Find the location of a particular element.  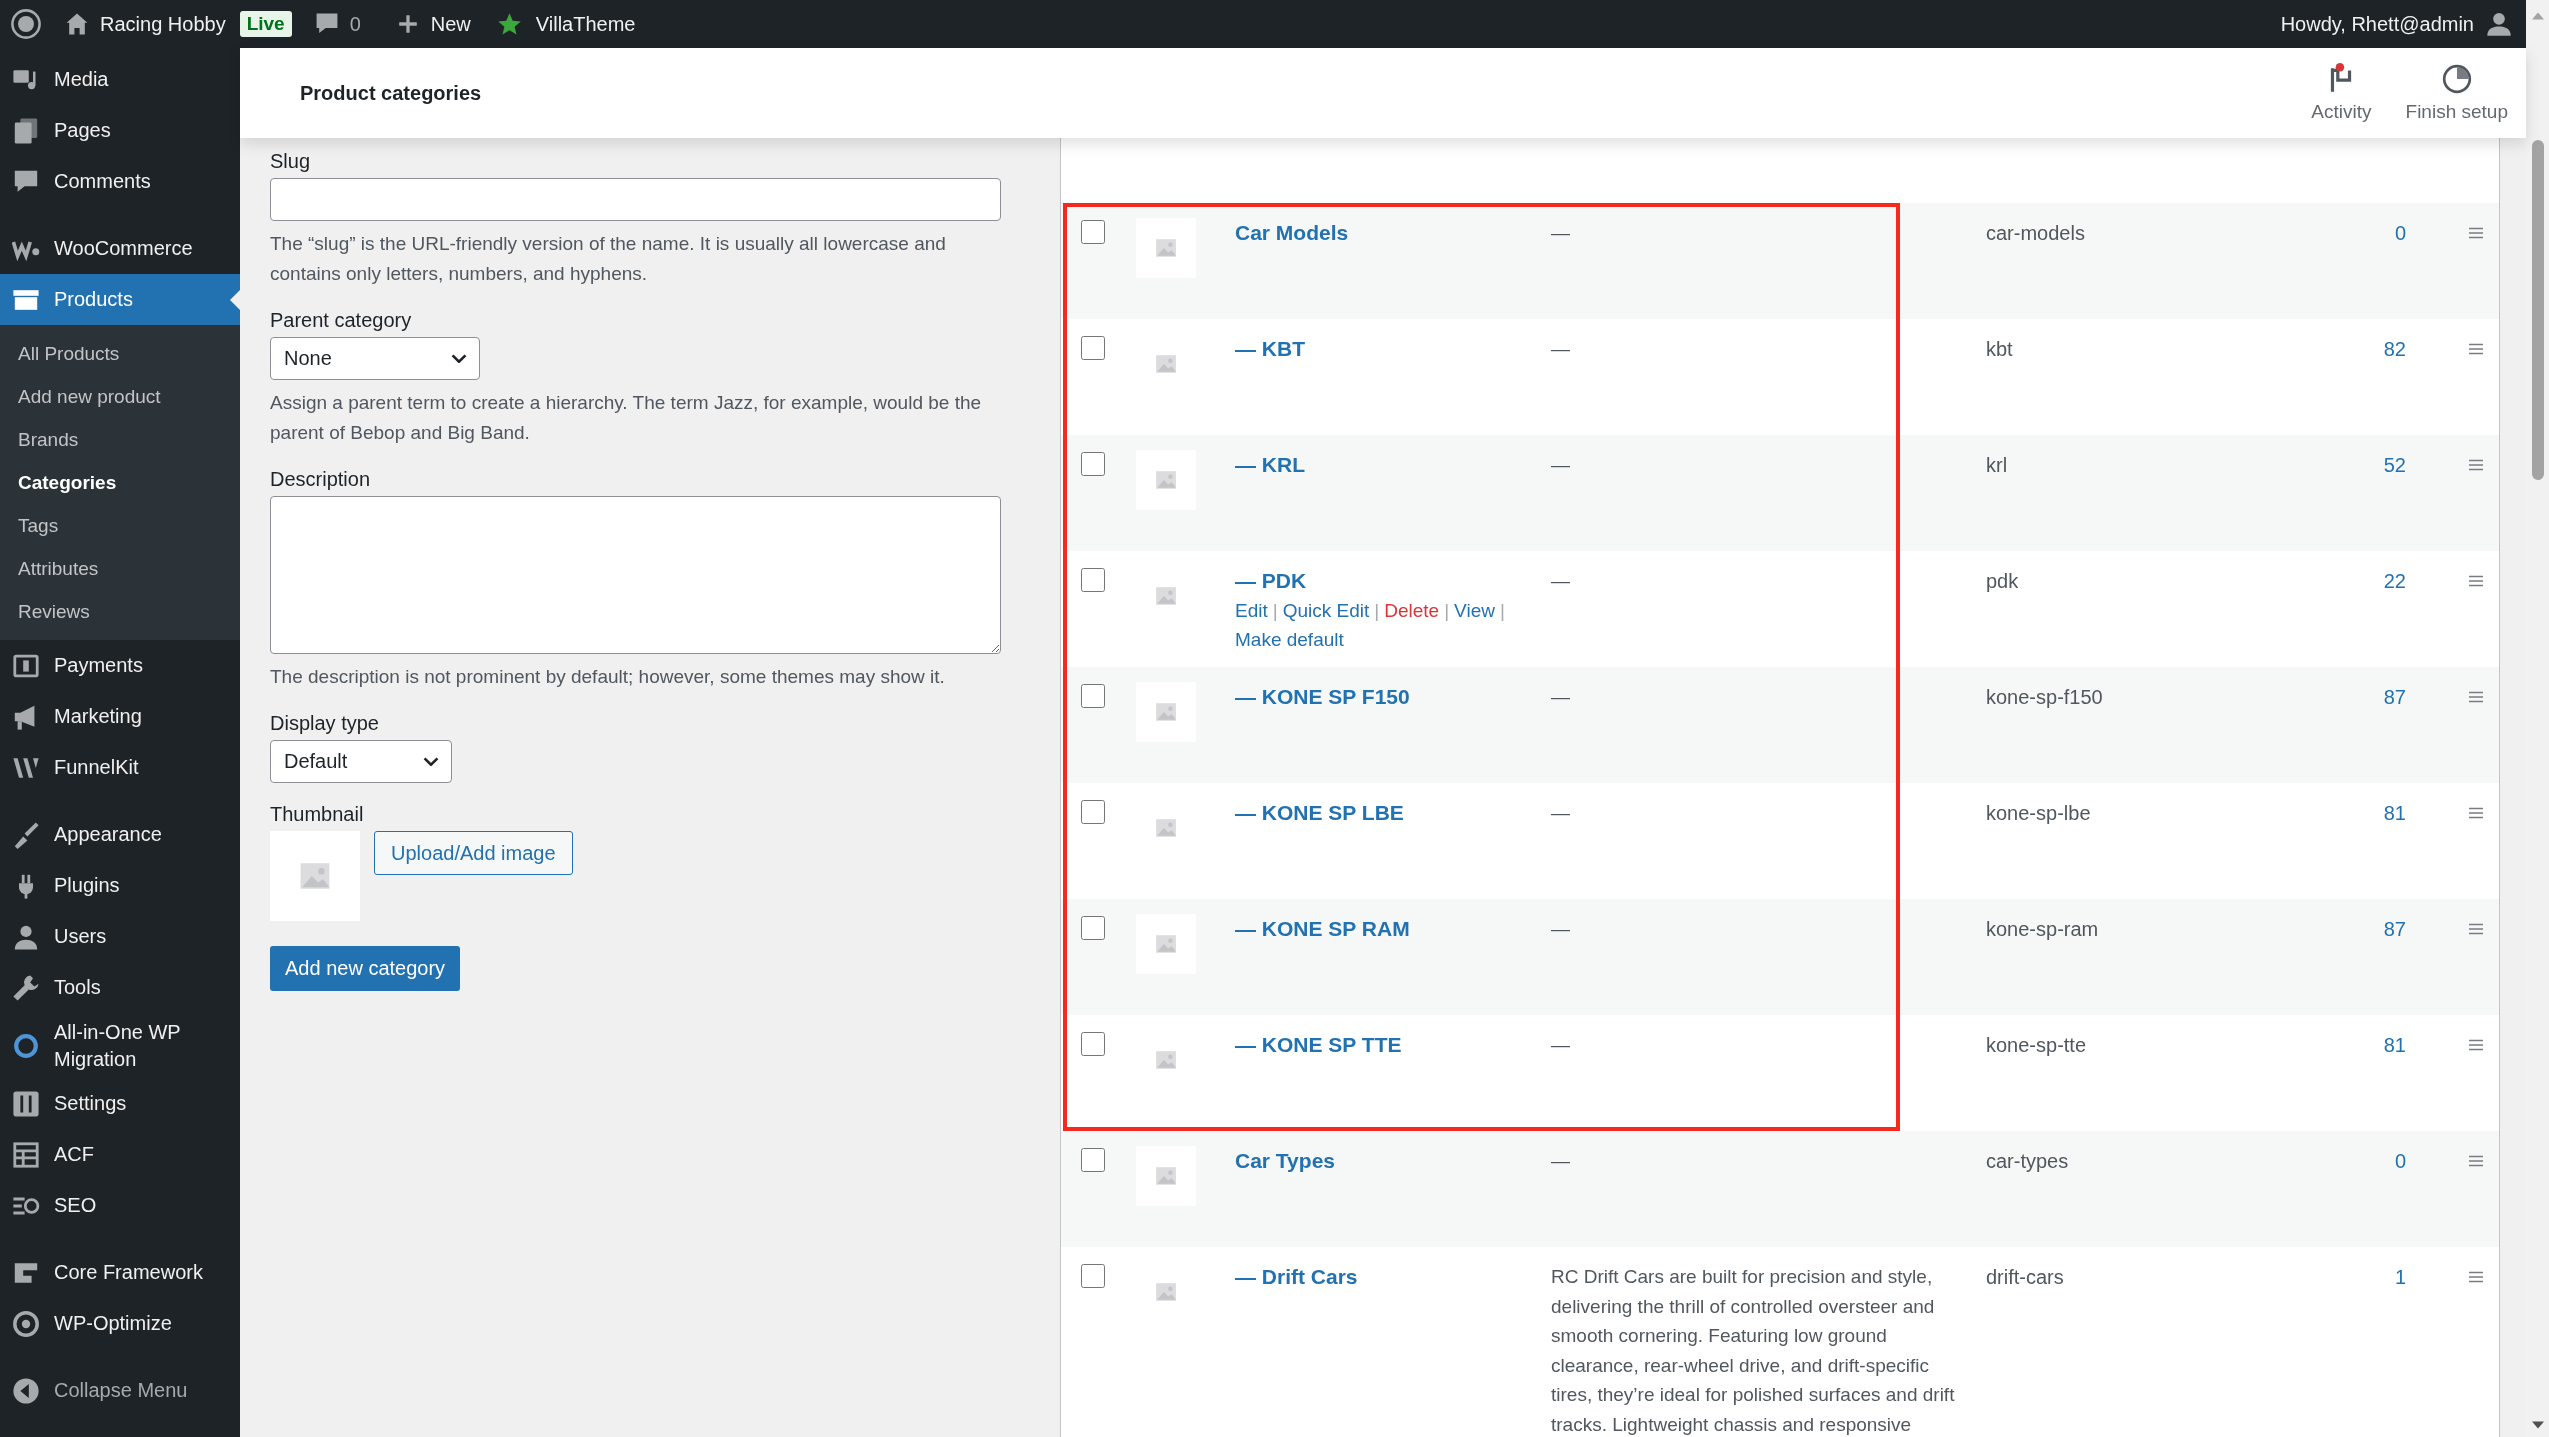

collapse-icon is located at coordinates (26, 1390).